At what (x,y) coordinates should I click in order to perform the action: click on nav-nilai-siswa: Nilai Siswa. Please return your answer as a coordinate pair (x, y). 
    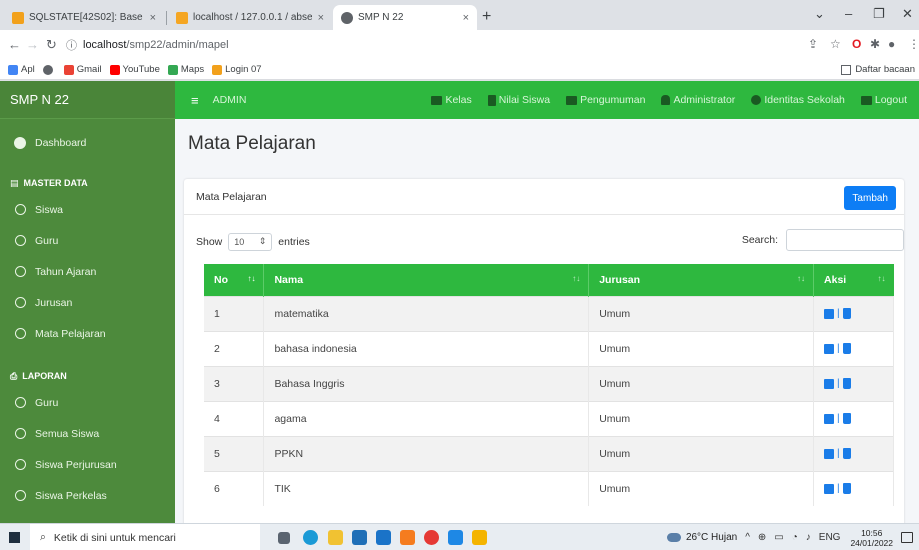
    Looking at the image, I should click on (518, 100).